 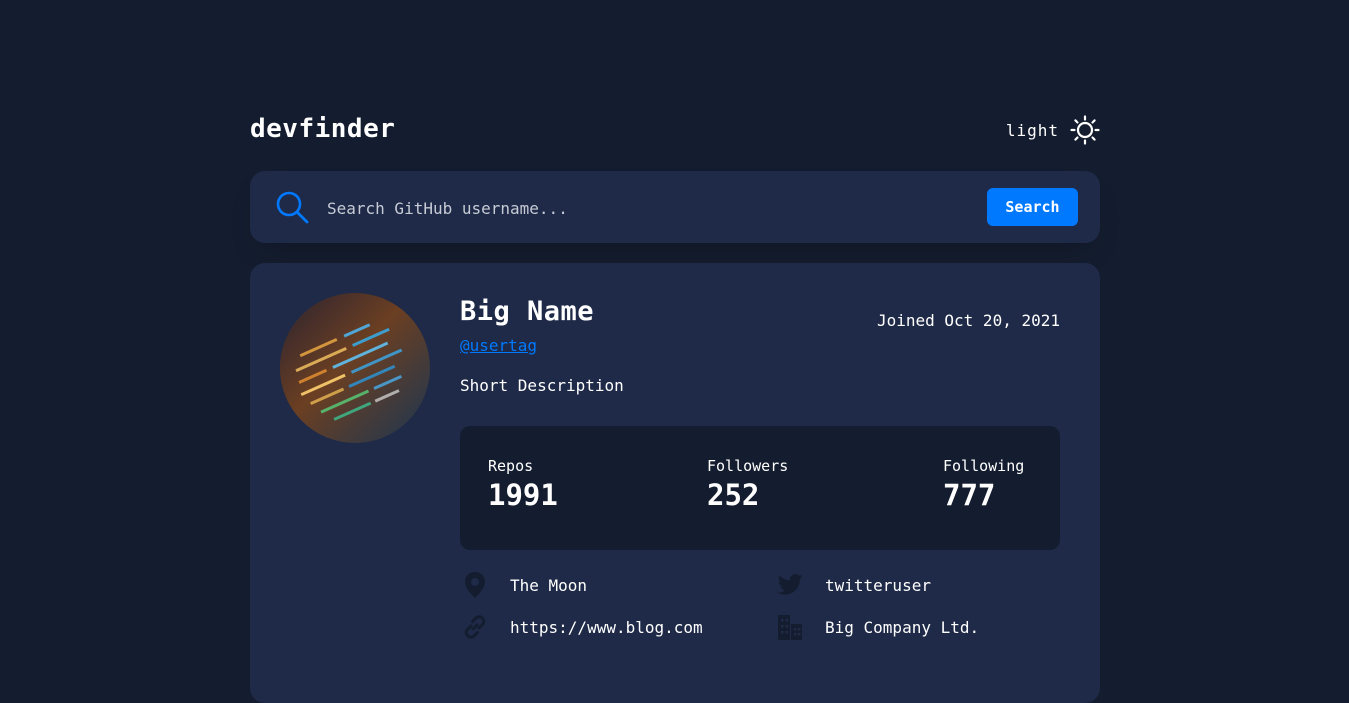 What do you see at coordinates (902, 627) in the screenshot?
I see `company-text: Big Company Ltd.` at bounding box center [902, 627].